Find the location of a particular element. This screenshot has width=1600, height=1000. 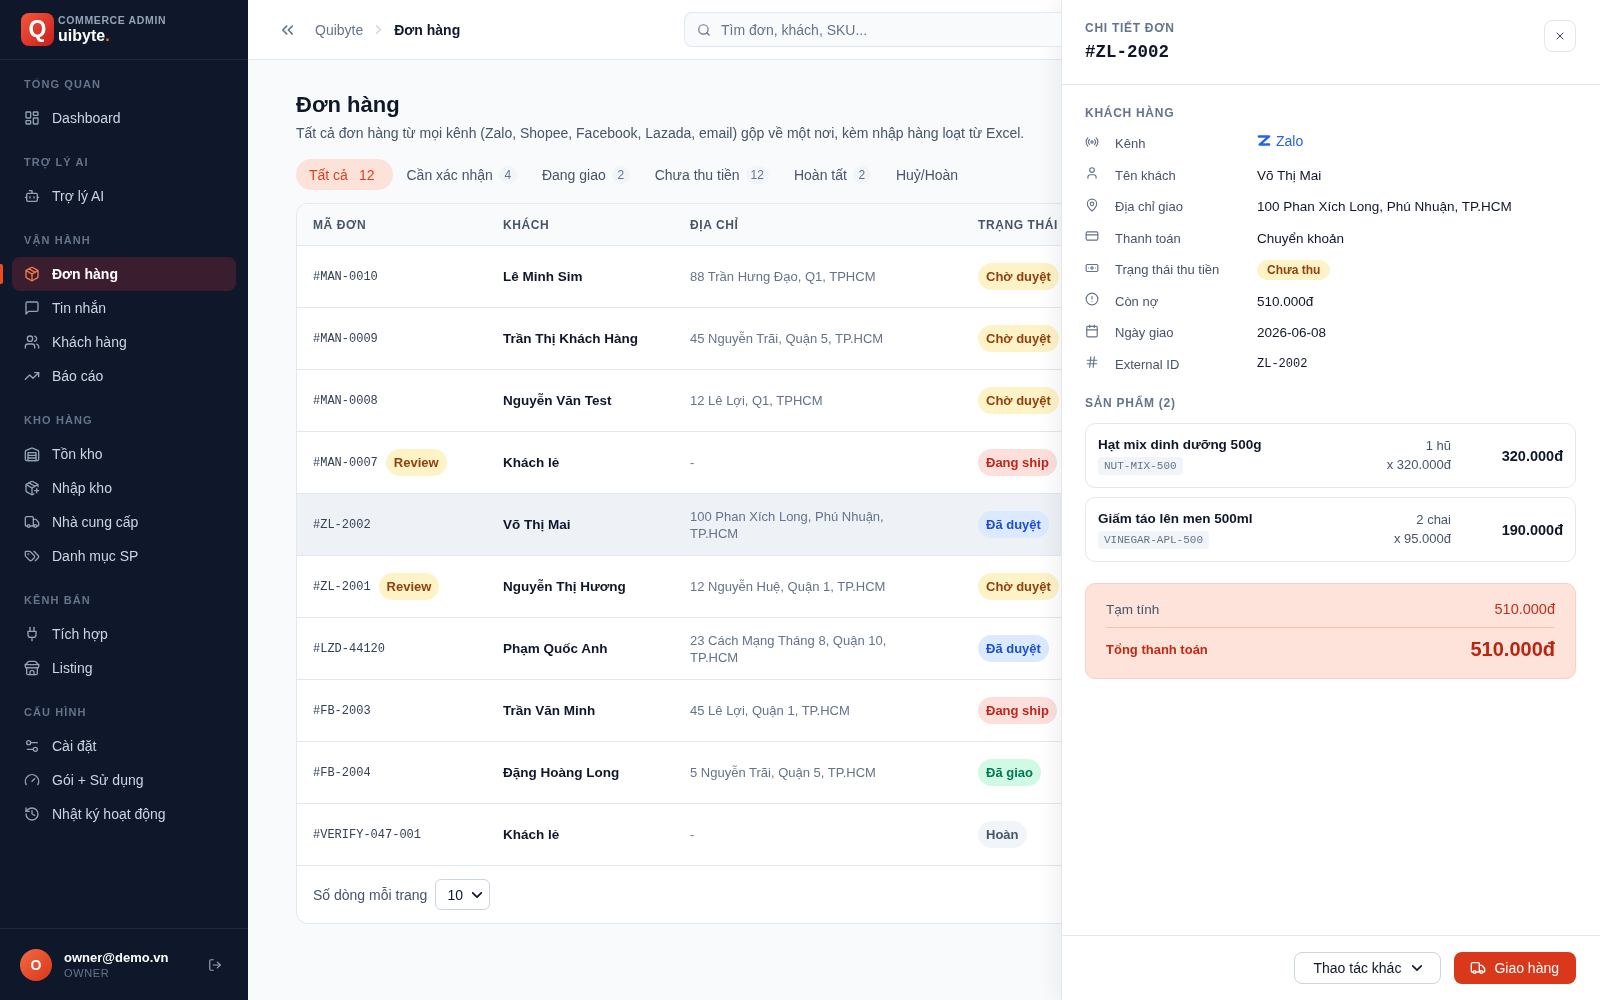

map-pin-icon is located at coordinates (1092, 204).